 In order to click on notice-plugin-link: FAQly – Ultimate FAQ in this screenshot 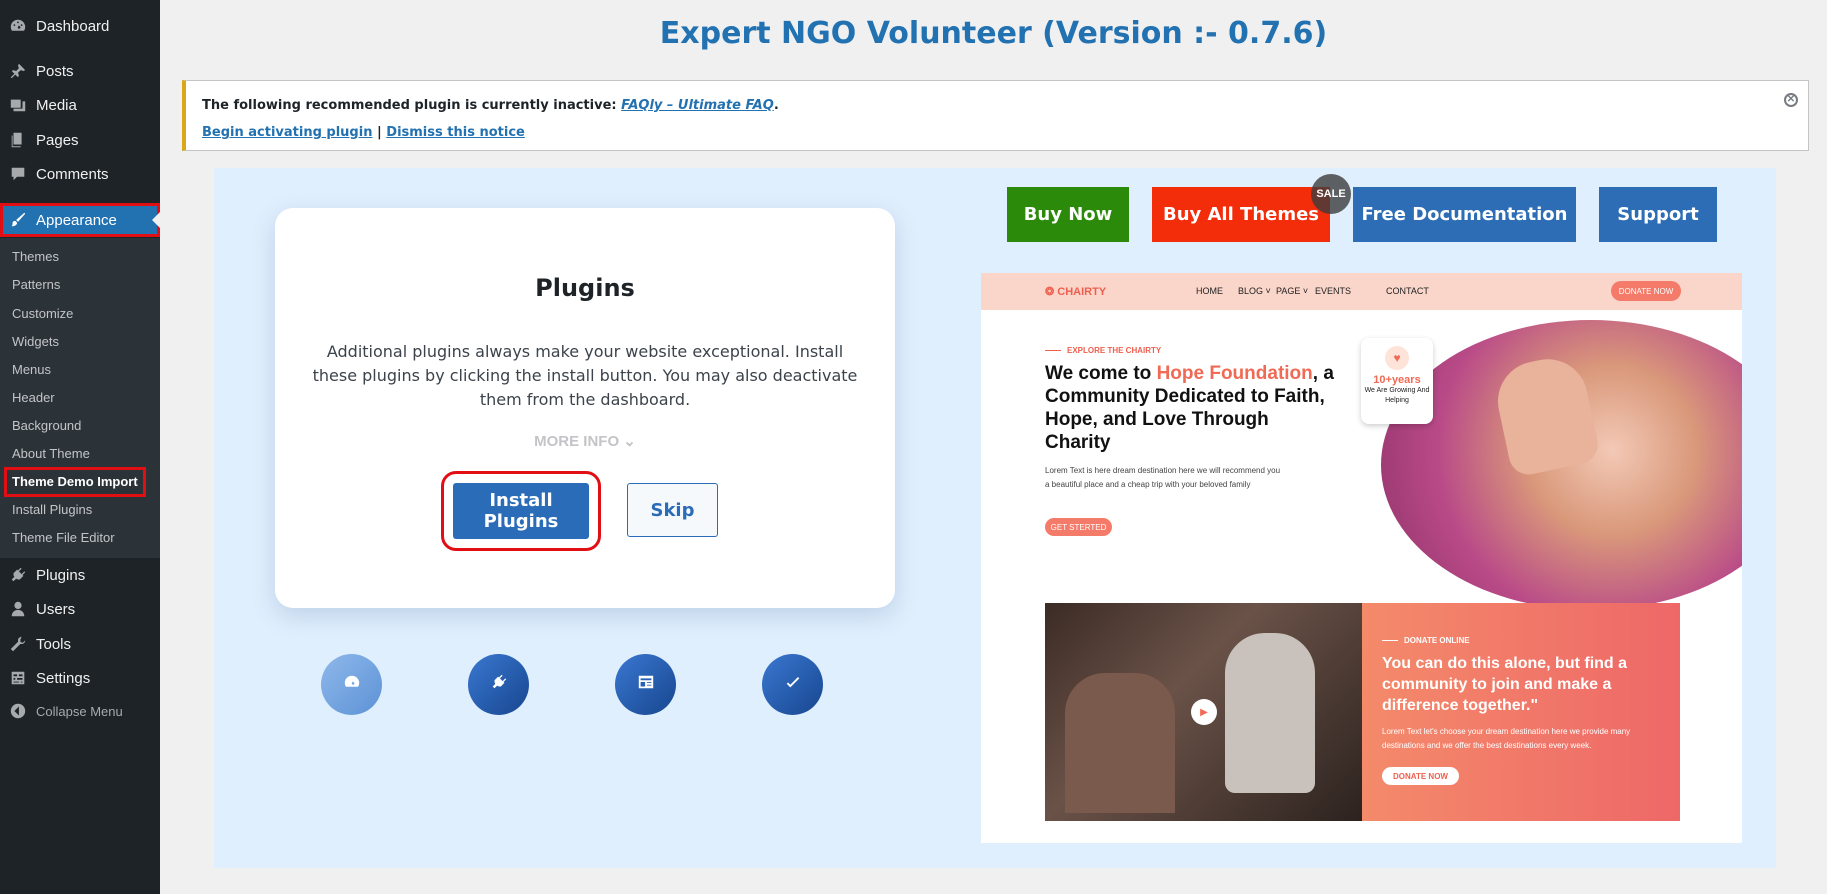, I will do `click(697, 105)`.